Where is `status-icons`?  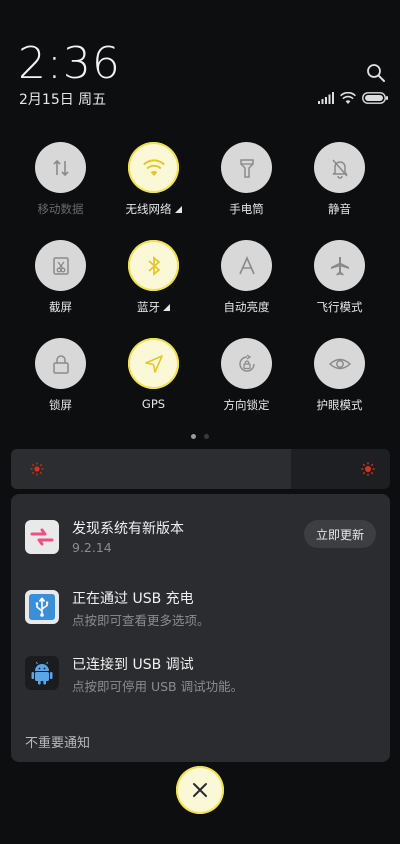
status-icons is located at coordinates (353, 98).